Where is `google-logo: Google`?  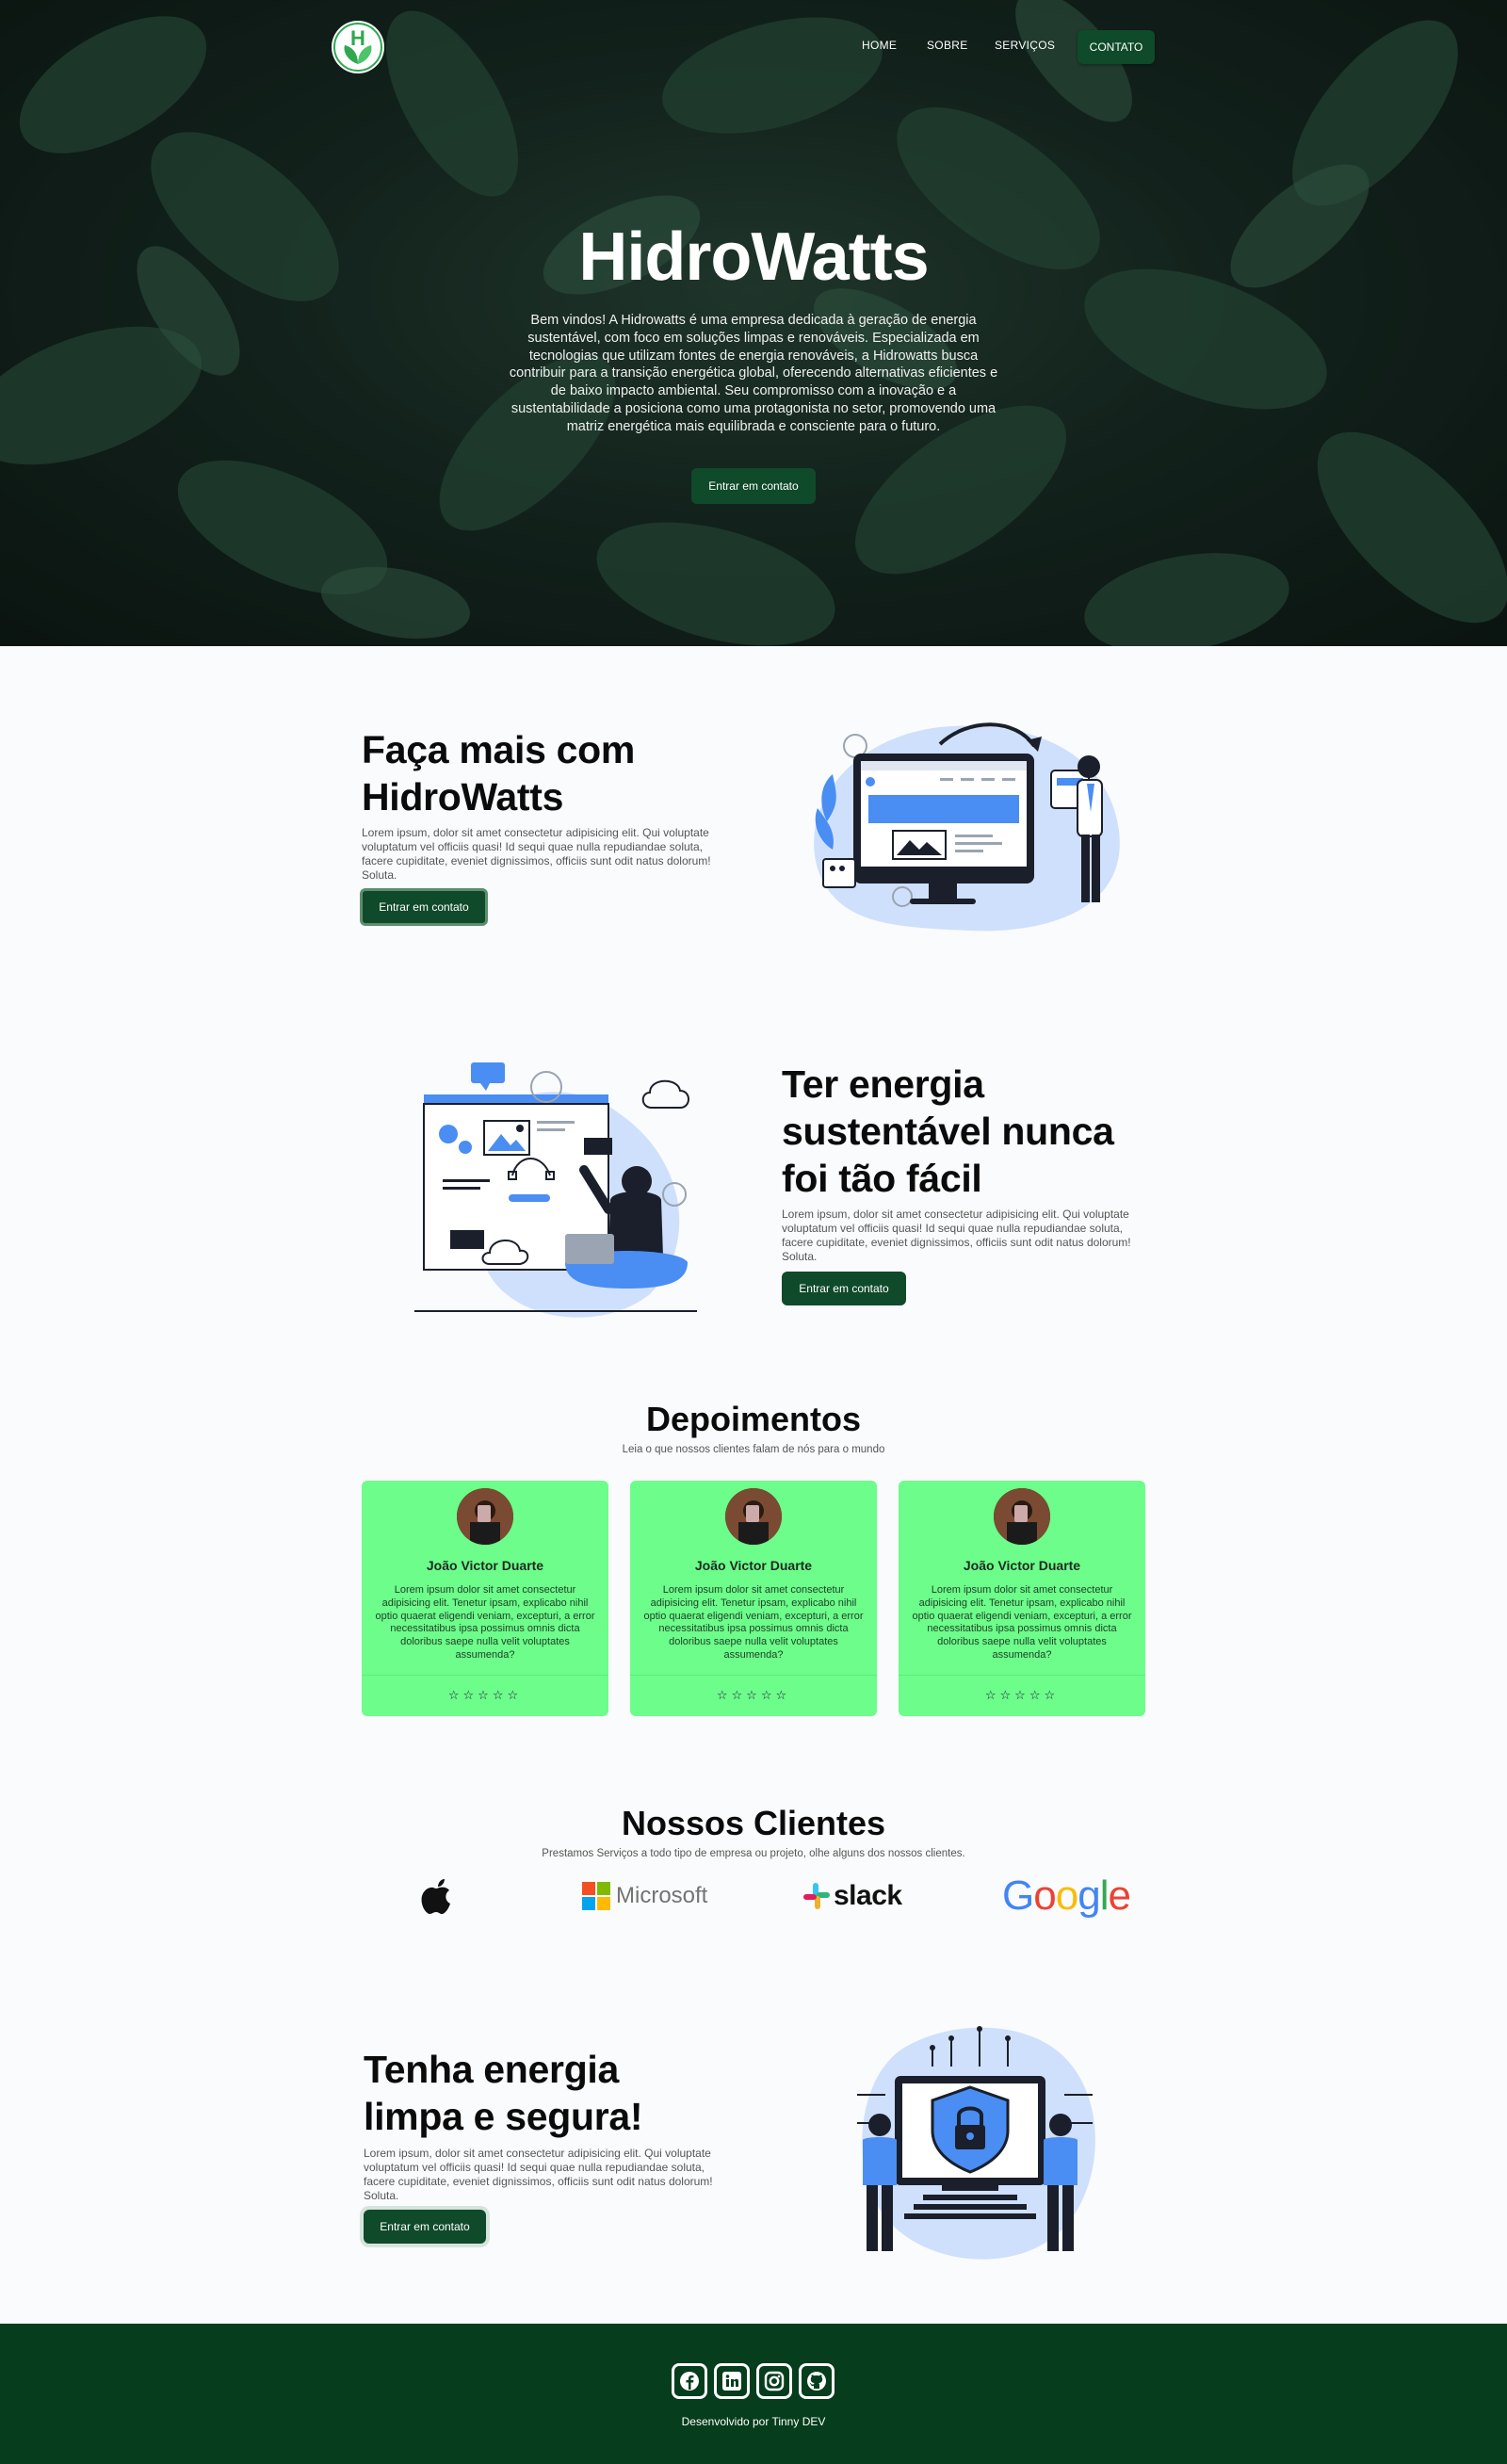 google-logo: Google is located at coordinates (1066, 1896).